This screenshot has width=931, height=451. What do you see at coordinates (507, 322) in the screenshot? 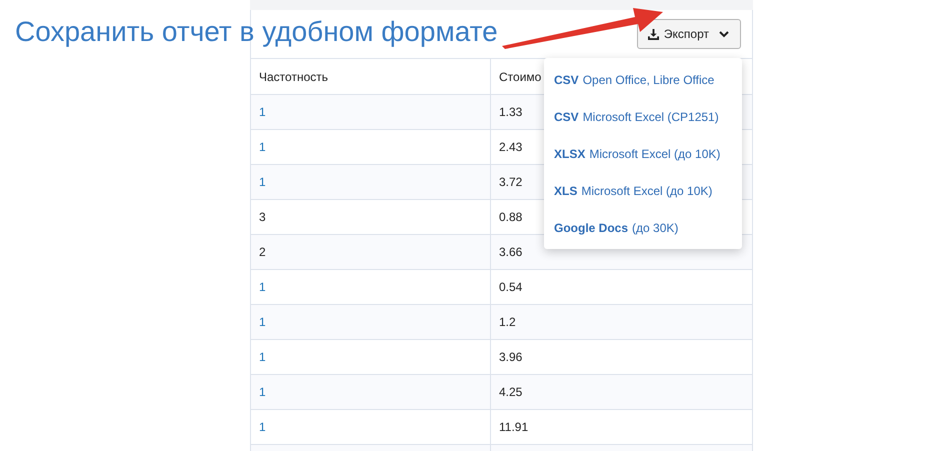
I see `table-cell-text: 1.2` at bounding box center [507, 322].